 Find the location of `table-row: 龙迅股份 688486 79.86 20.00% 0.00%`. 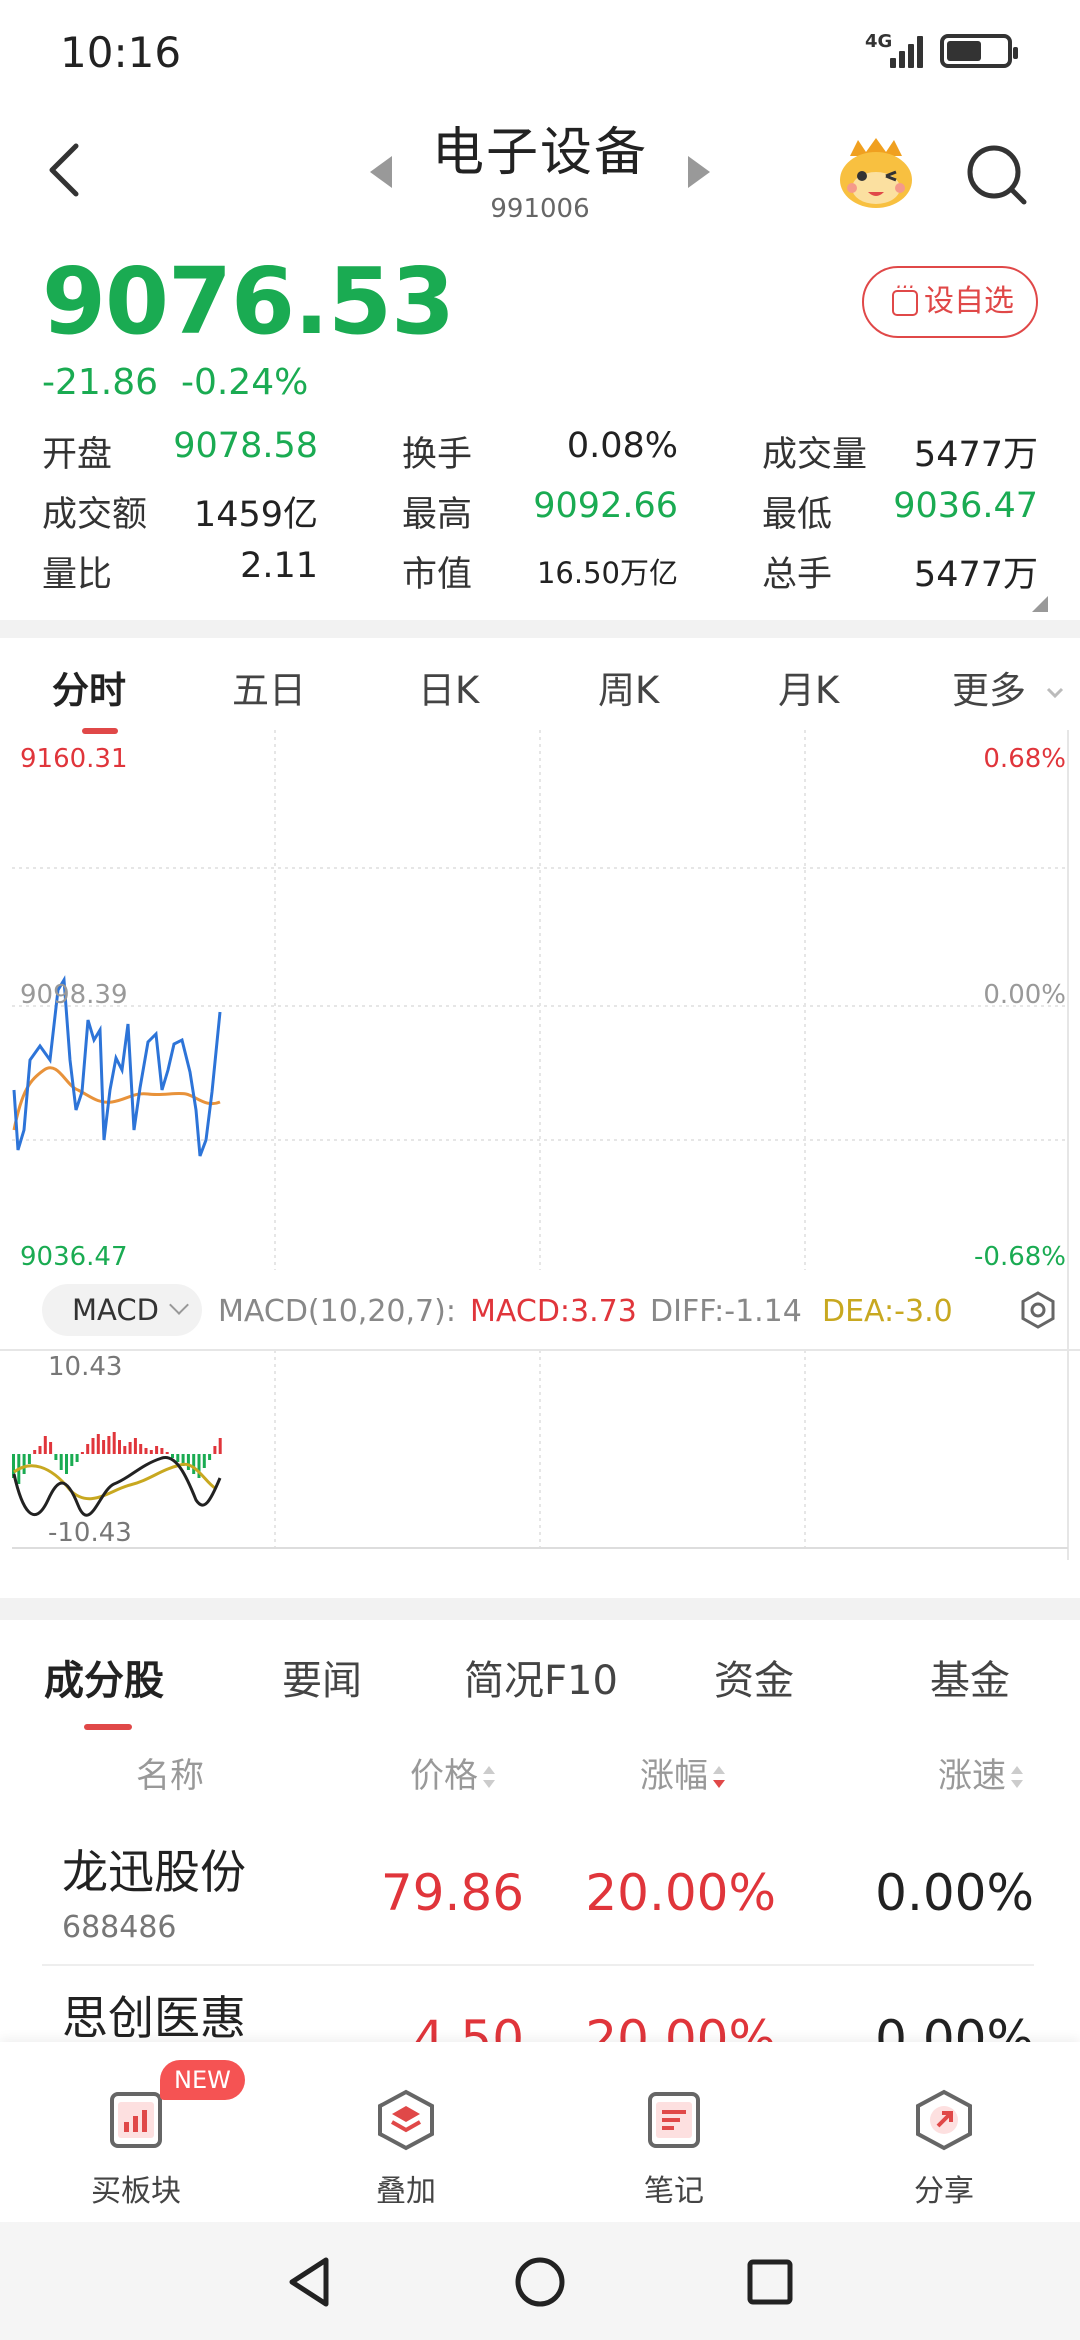

table-row: 龙迅股份 688486 79.86 20.00% 0.00% is located at coordinates (540, 1896).